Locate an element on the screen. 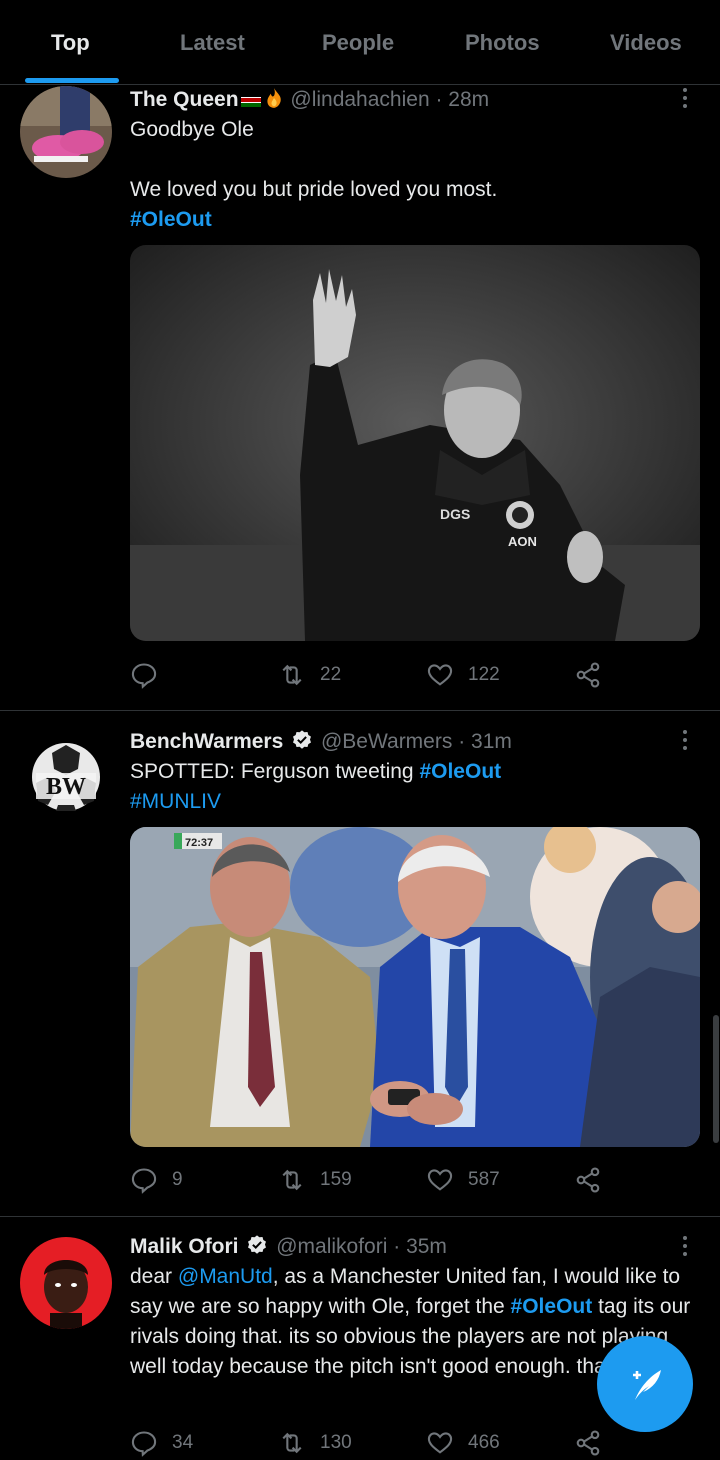 This screenshot has width=720, height=1460. author-name: Malik Ofori is located at coordinates (184, 1246).